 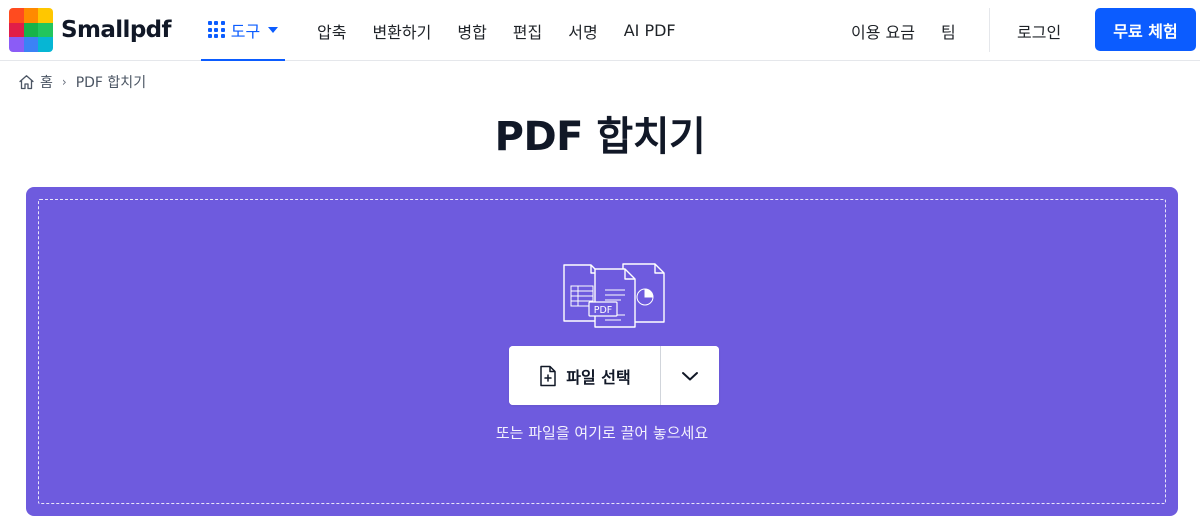 What do you see at coordinates (527, 31) in the screenshot?
I see `nav-edit: 편집` at bounding box center [527, 31].